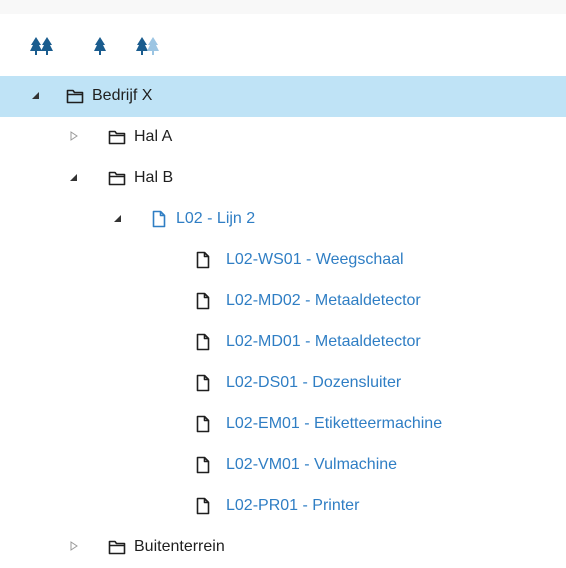 The image size is (566, 568). What do you see at coordinates (315, 260) in the screenshot?
I see `tree-node-label: L02-WS01 - Weegschaal` at bounding box center [315, 260].